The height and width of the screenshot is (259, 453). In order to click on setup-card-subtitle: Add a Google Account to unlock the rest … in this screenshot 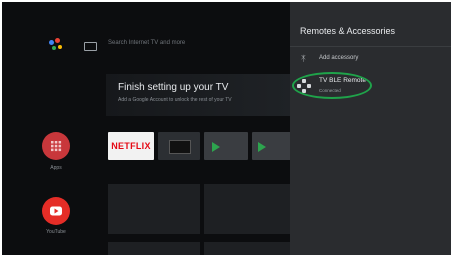, I will do `click(175, 100)`.